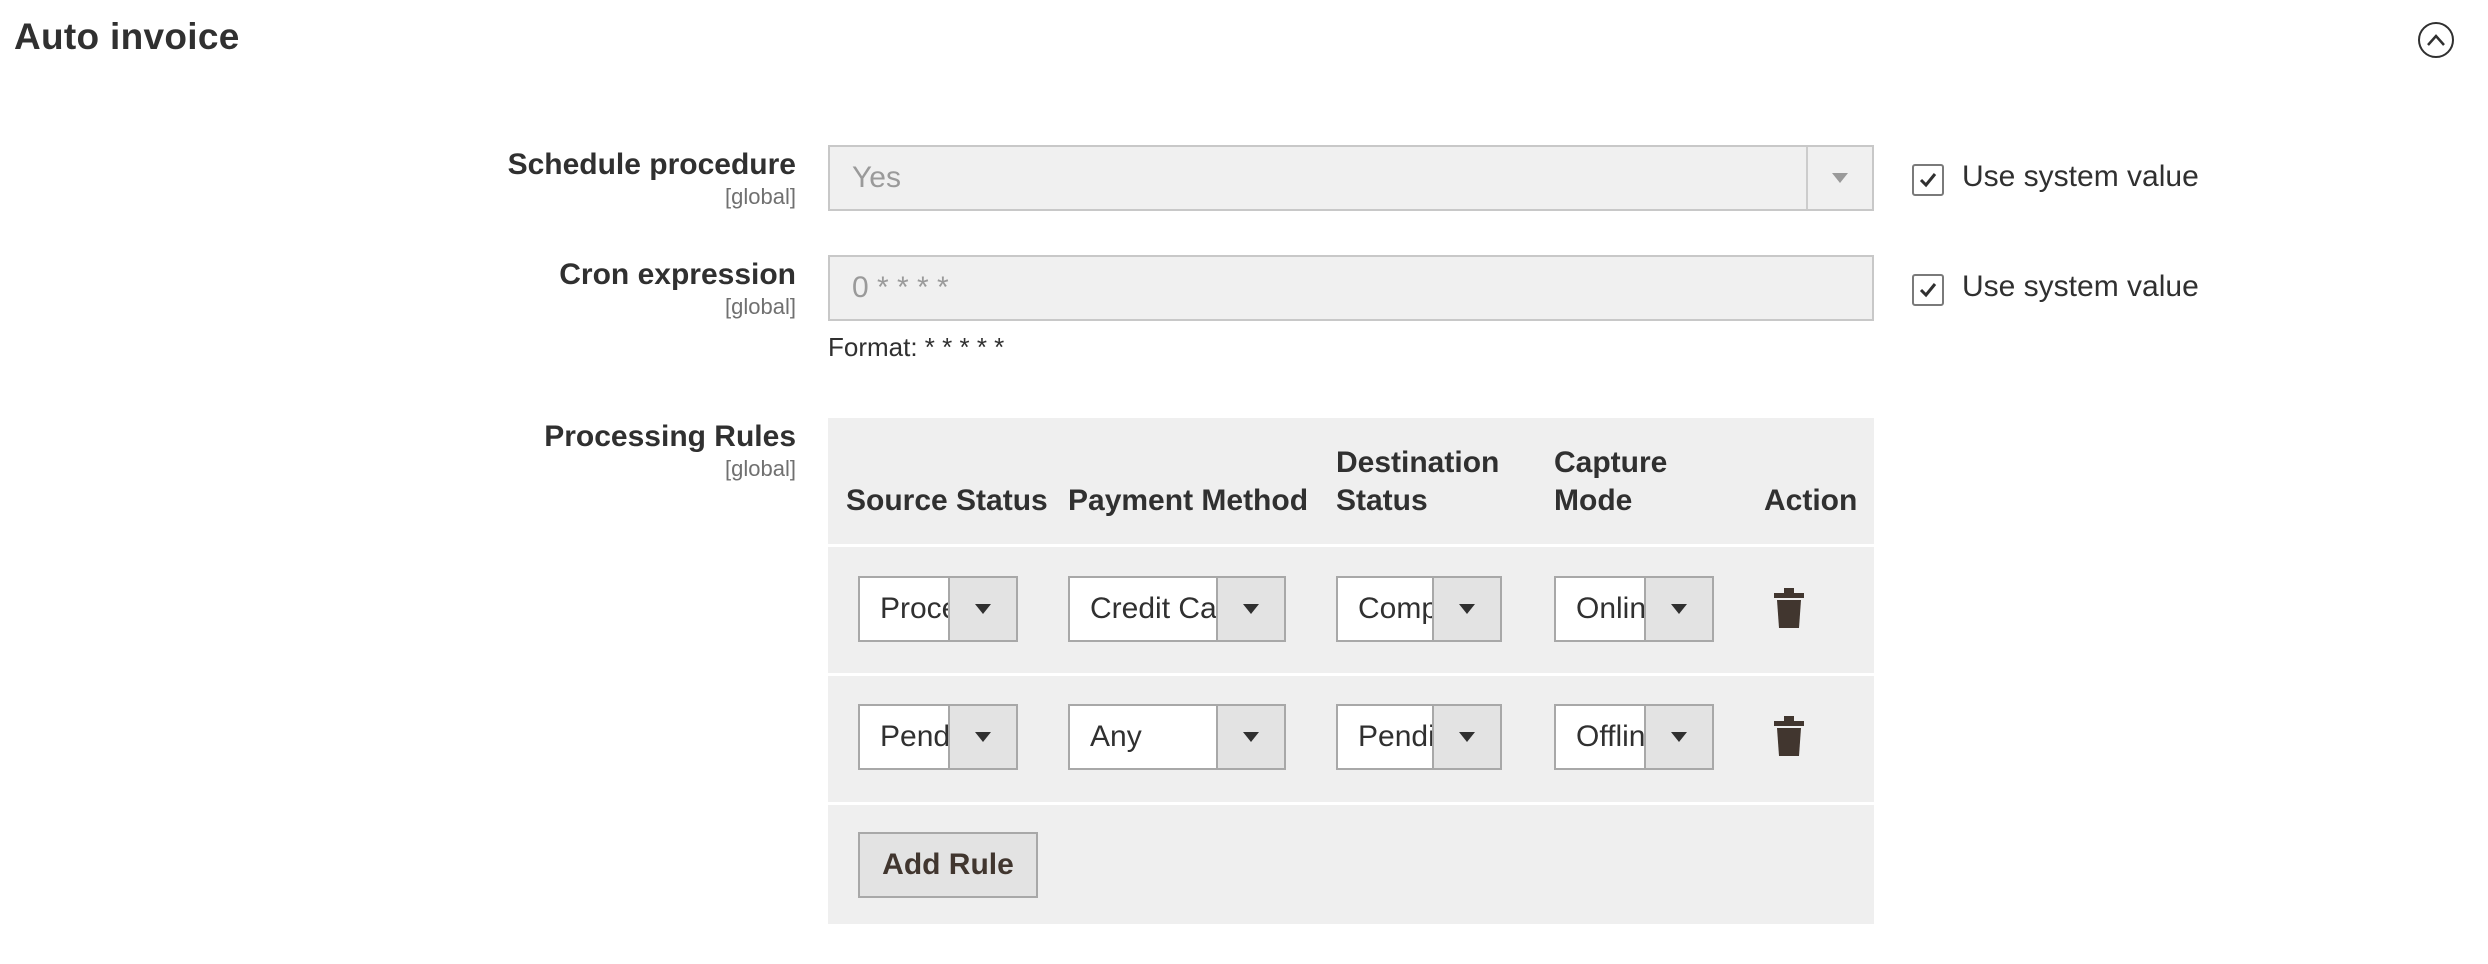  What do you see at coordinates (1634, 737) in the screenshot?
I see `capture-mode-select: Offline` at bounding box center [1634, 737].